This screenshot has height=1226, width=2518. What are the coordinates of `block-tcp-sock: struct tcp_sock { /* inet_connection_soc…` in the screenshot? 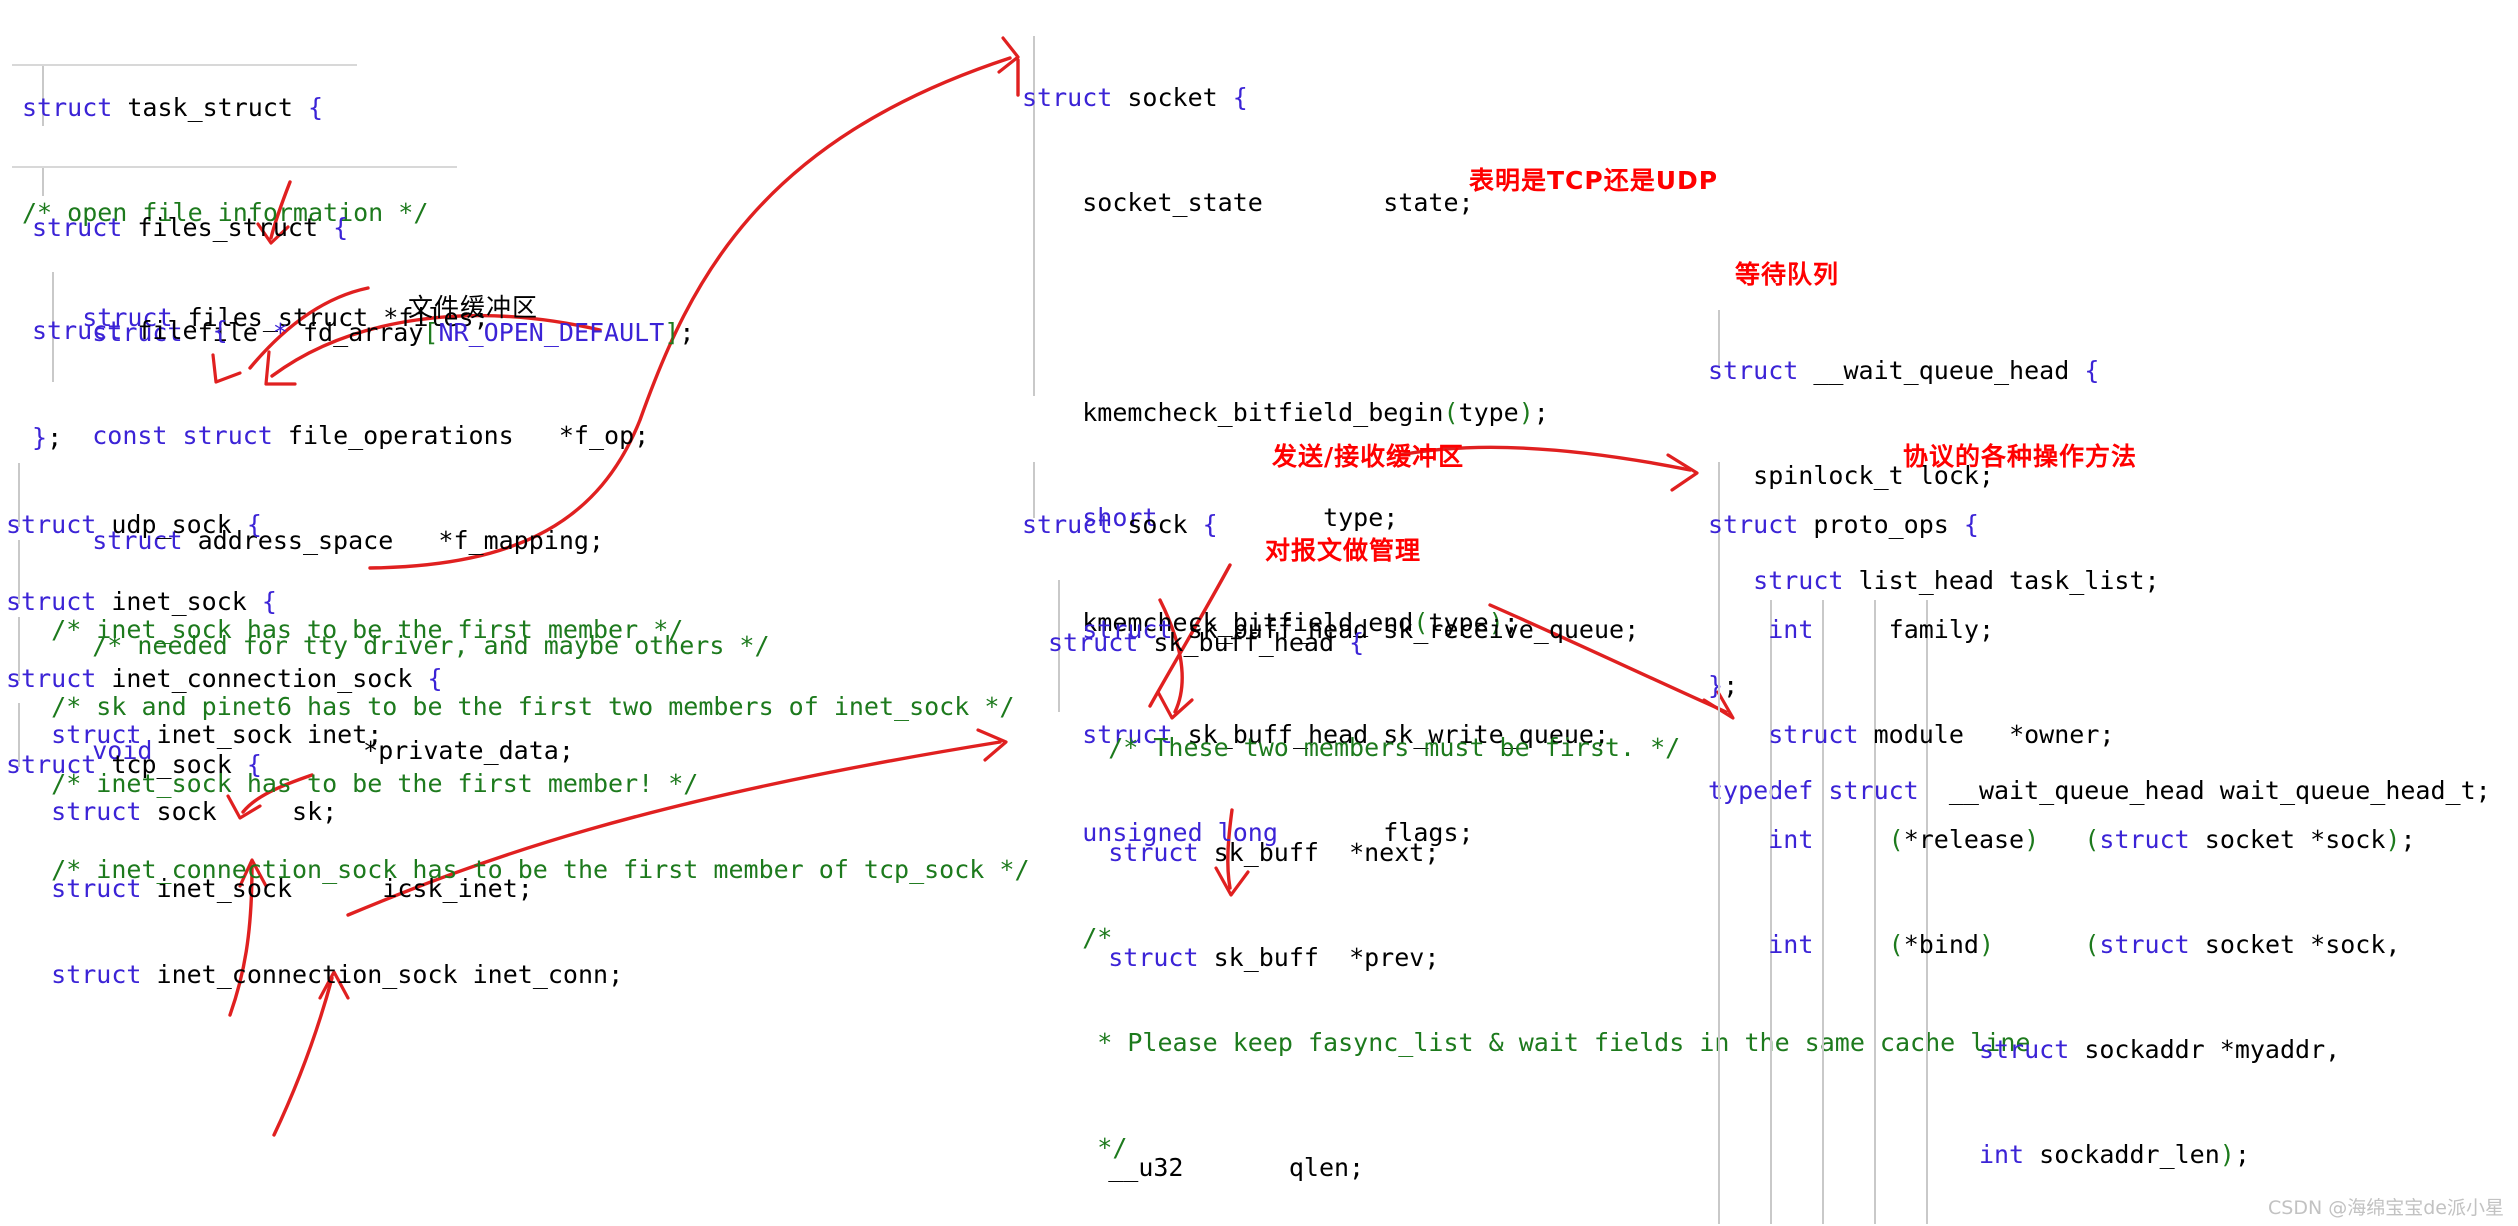 It's located at (518, 869).